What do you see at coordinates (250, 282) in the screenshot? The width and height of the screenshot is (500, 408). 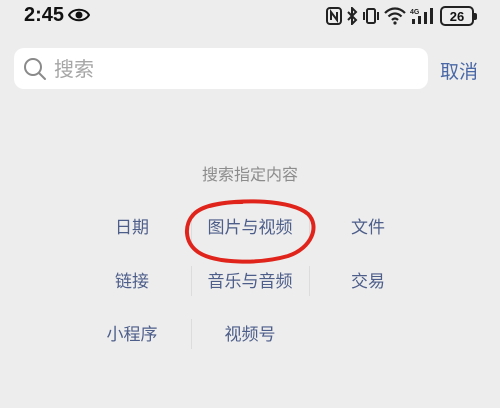 I see `category-music-audio: 音乐与音频` at bounding box center [250, 282].